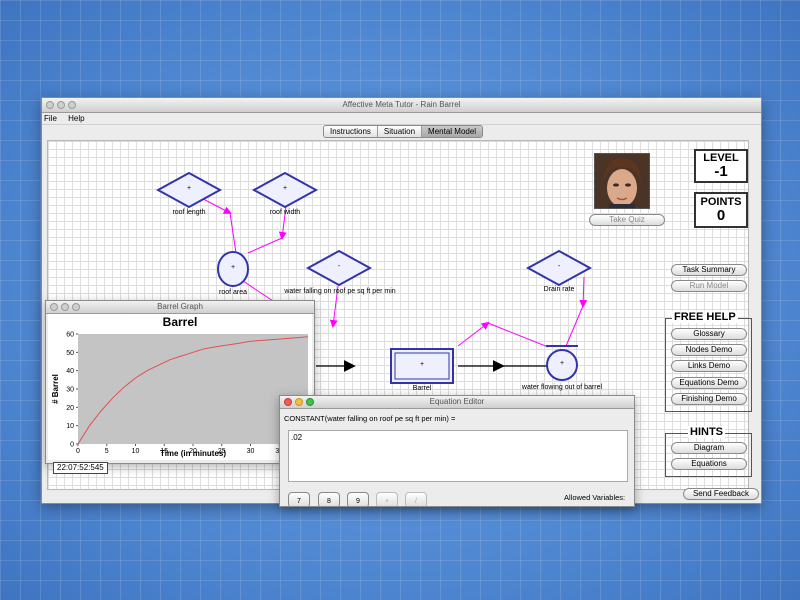 This screenshot has width=800, height=600. What do you see at coordinates (416, 499) in the screenshot?
I see `key-divide-button: /` at bounding box center [416, 499].